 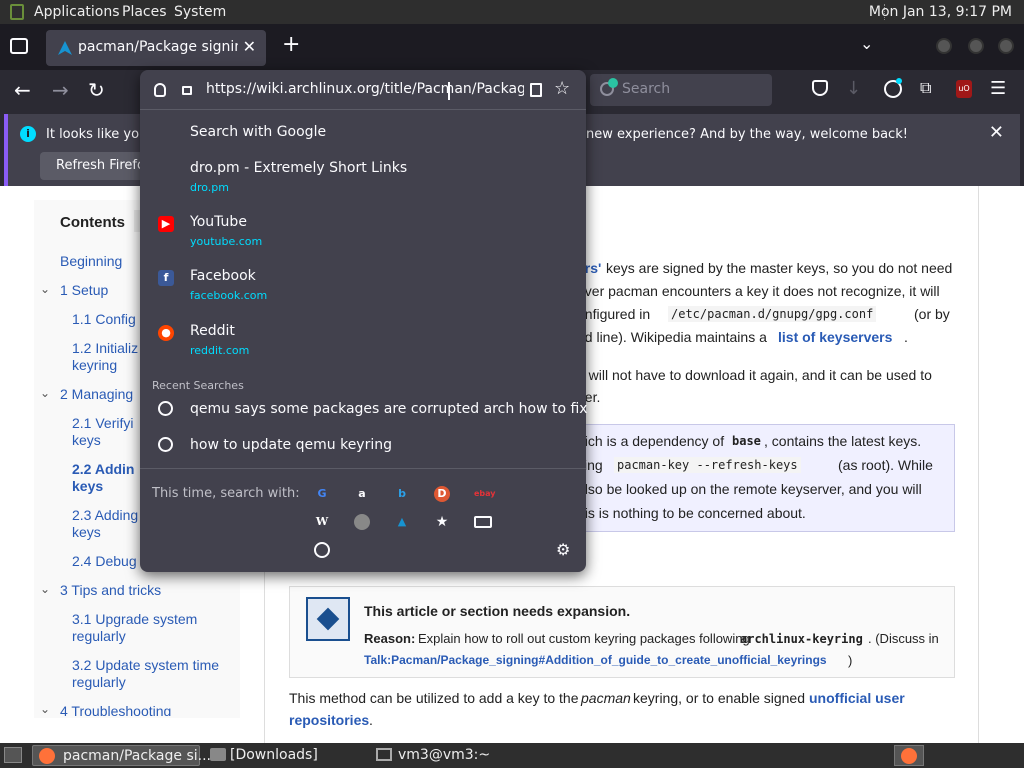 I want to click on search-settings-gear-icon: ⚙, so click(x=563, y=549).